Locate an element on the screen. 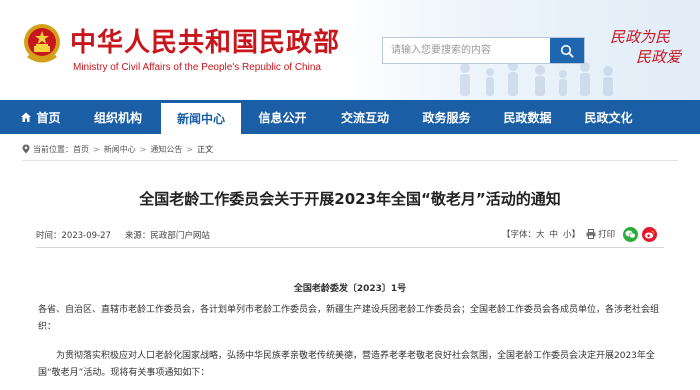 The width and height of the screenshot is (700, 390). wechat-icon is located at coordinates (630, 234).